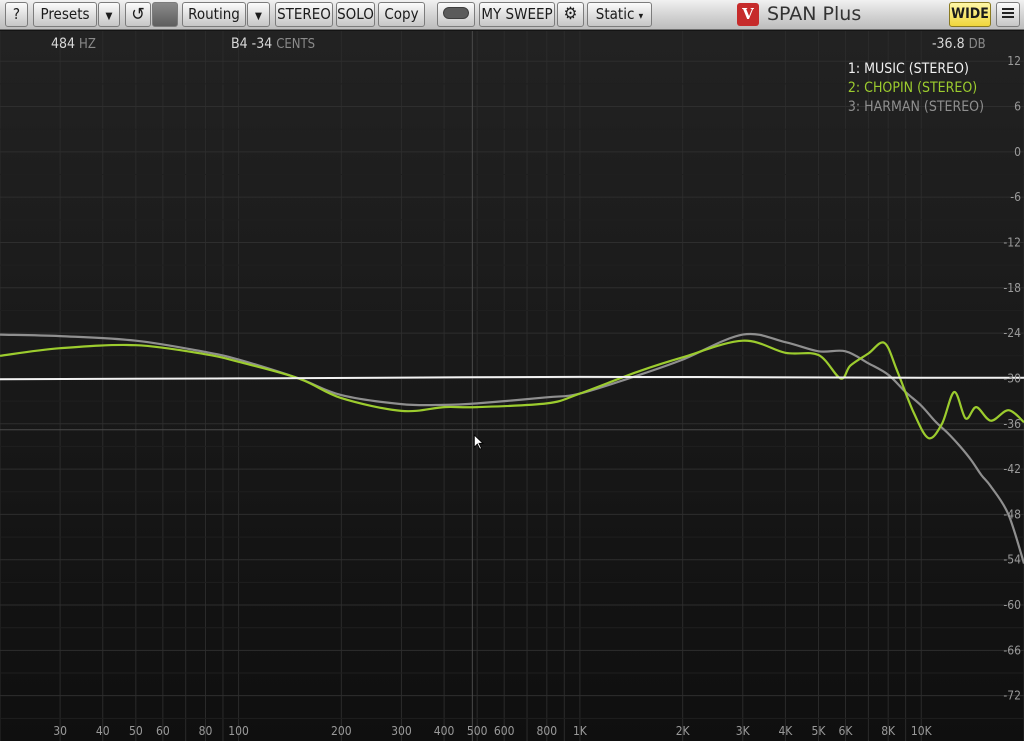 The height and width of the screenshot is (741, 1024). Describe the element at coordinates (1012, 696) in the screenshot. I see `y-tick-label: -72` at that location.